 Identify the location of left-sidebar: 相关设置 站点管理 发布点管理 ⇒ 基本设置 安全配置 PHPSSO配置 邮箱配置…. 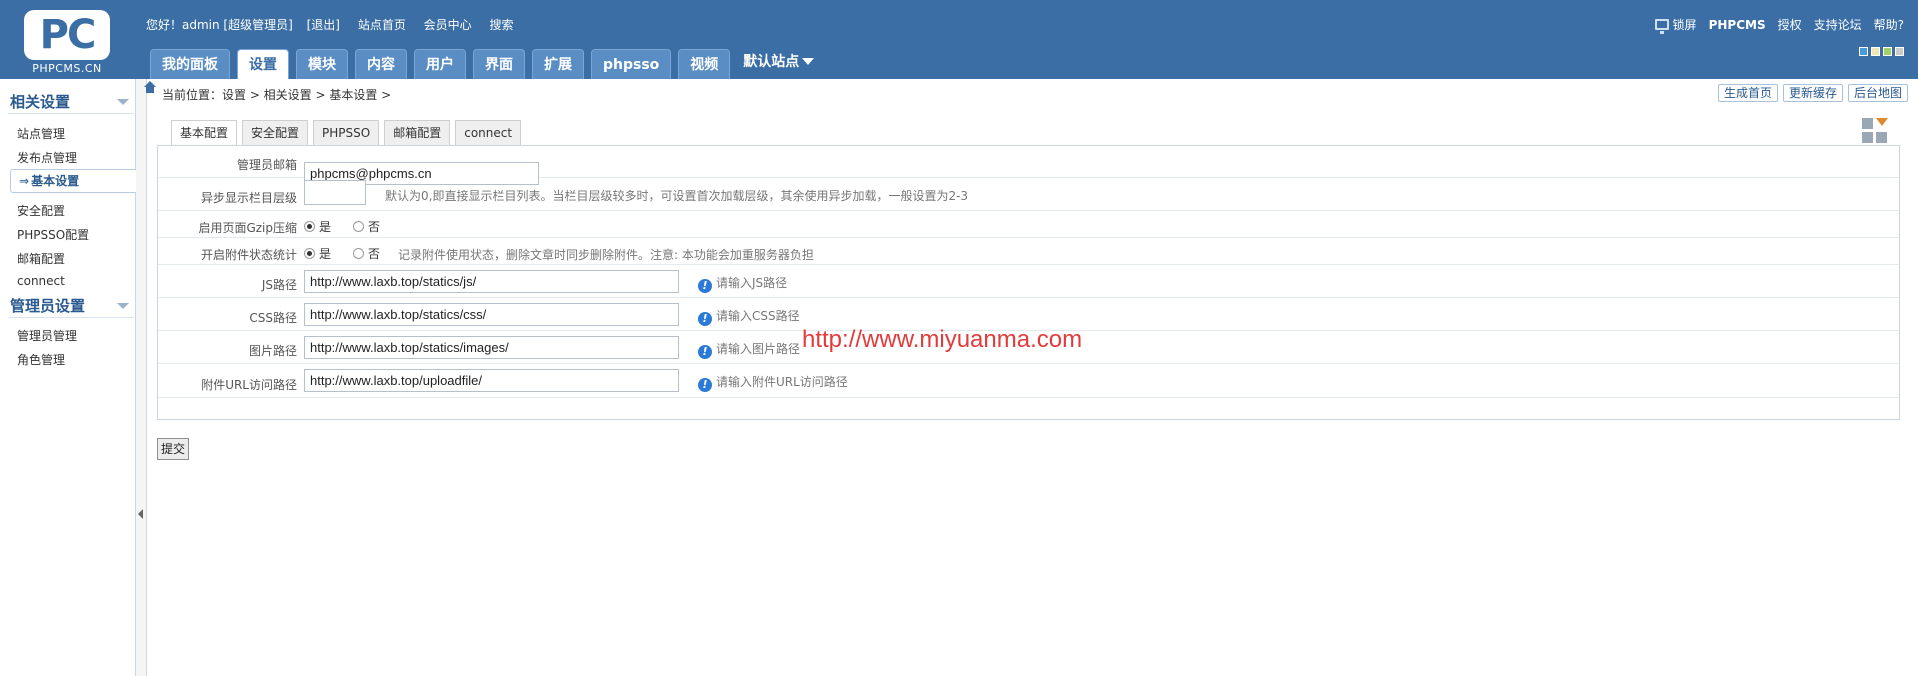
(68, 377).